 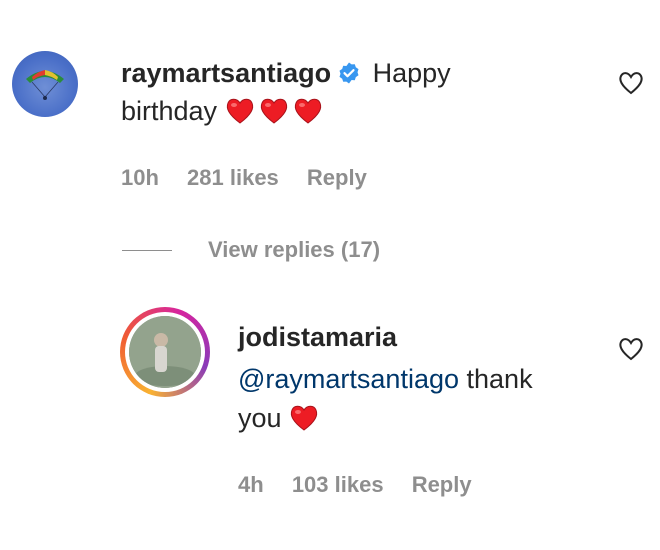 What do you see at coordinates (348, 379) in the screenshot?
I see `reply-mention-link: @raymartsantiago` at bounding box center [348, 379].